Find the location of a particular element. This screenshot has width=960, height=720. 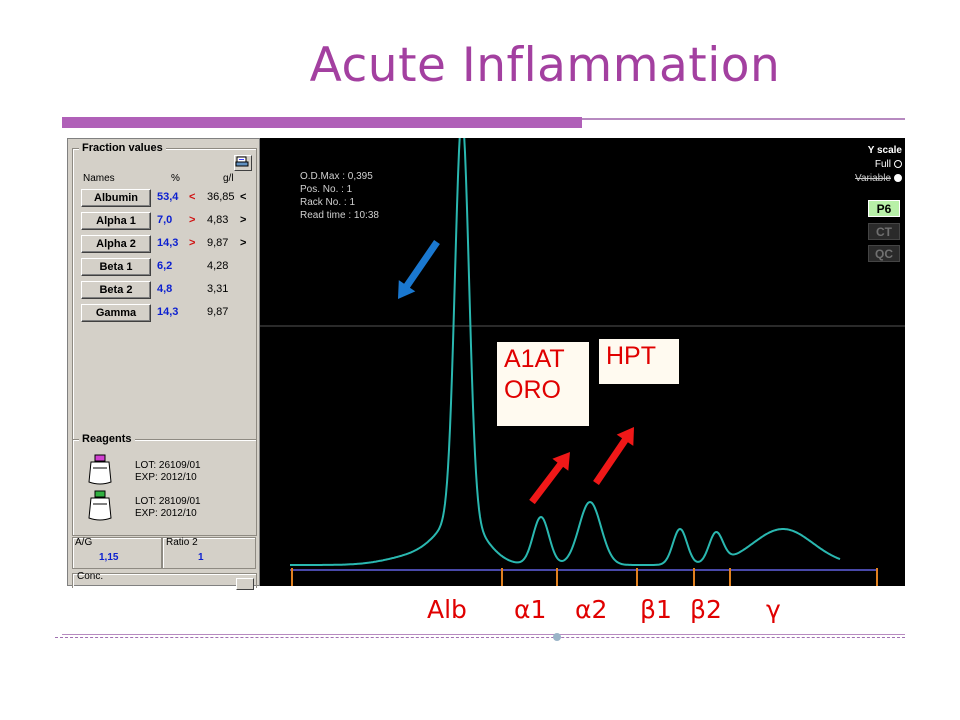

reagent-lot: LOT: 26109/01 is located at coordinates (168, 465).